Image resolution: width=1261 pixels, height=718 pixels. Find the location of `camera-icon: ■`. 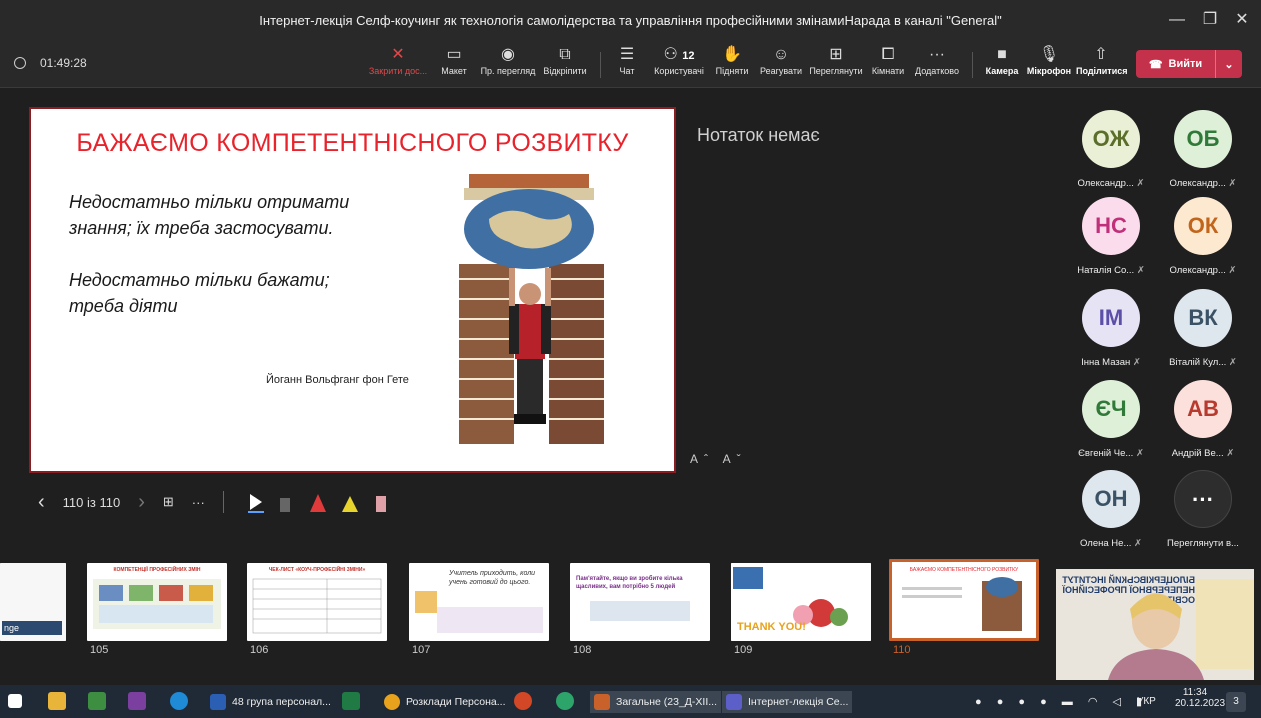

camera-icon: ■ is located at coordinates (1002, 54).